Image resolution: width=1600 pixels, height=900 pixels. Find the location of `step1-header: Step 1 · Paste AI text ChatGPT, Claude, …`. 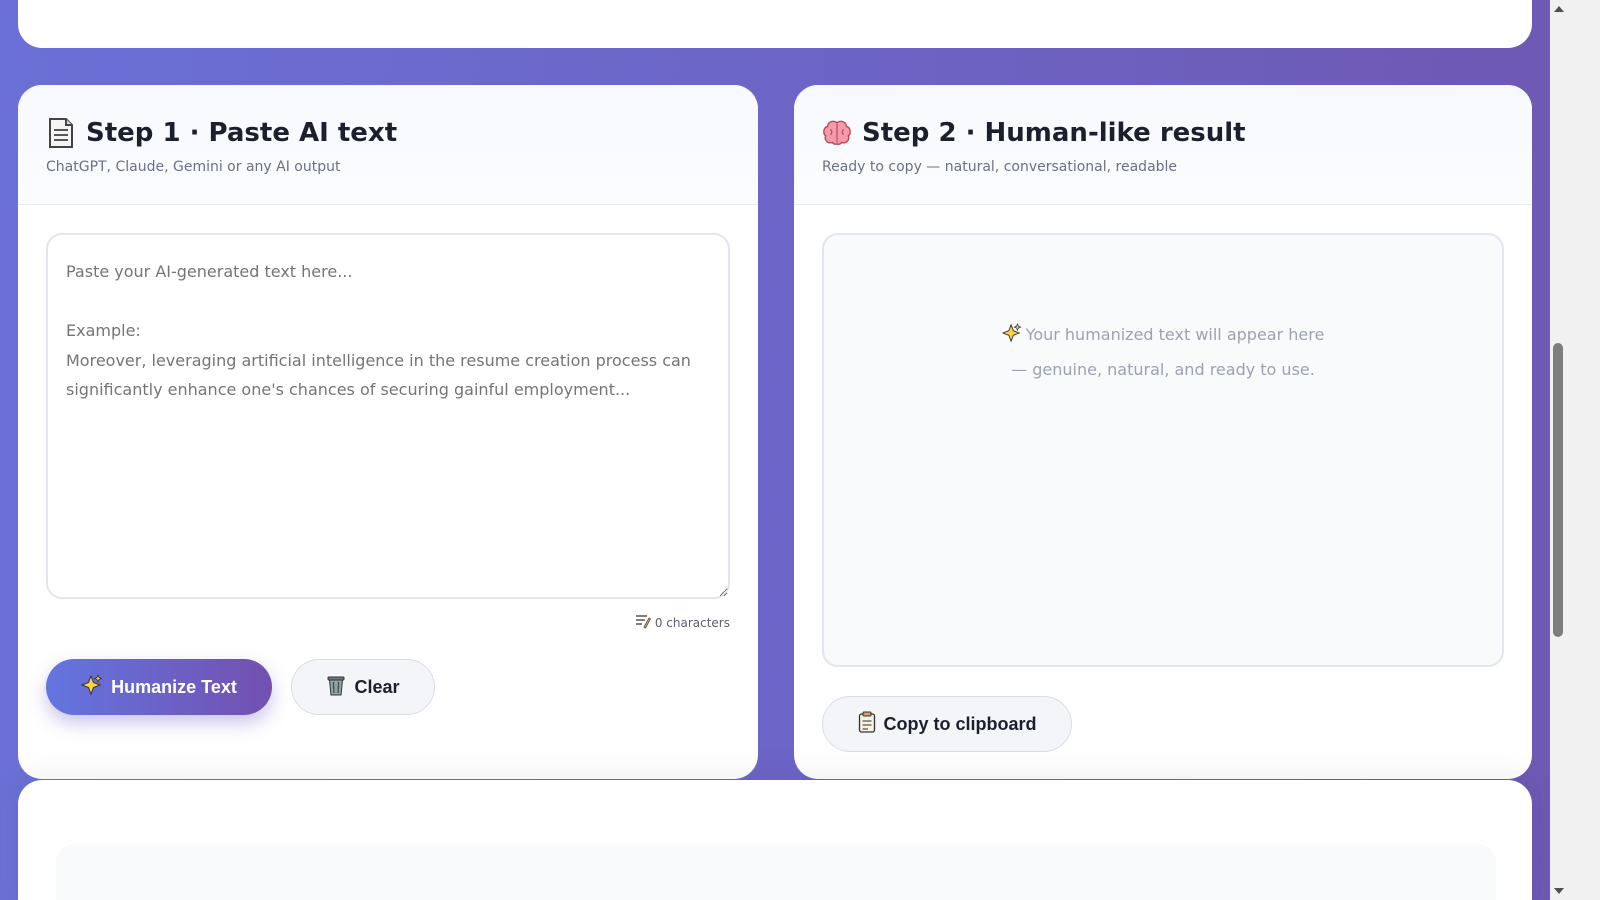

step1-header: Step 1 · Paste AI text ChatGPT, Claude, … is located at coordinates (388, 145).